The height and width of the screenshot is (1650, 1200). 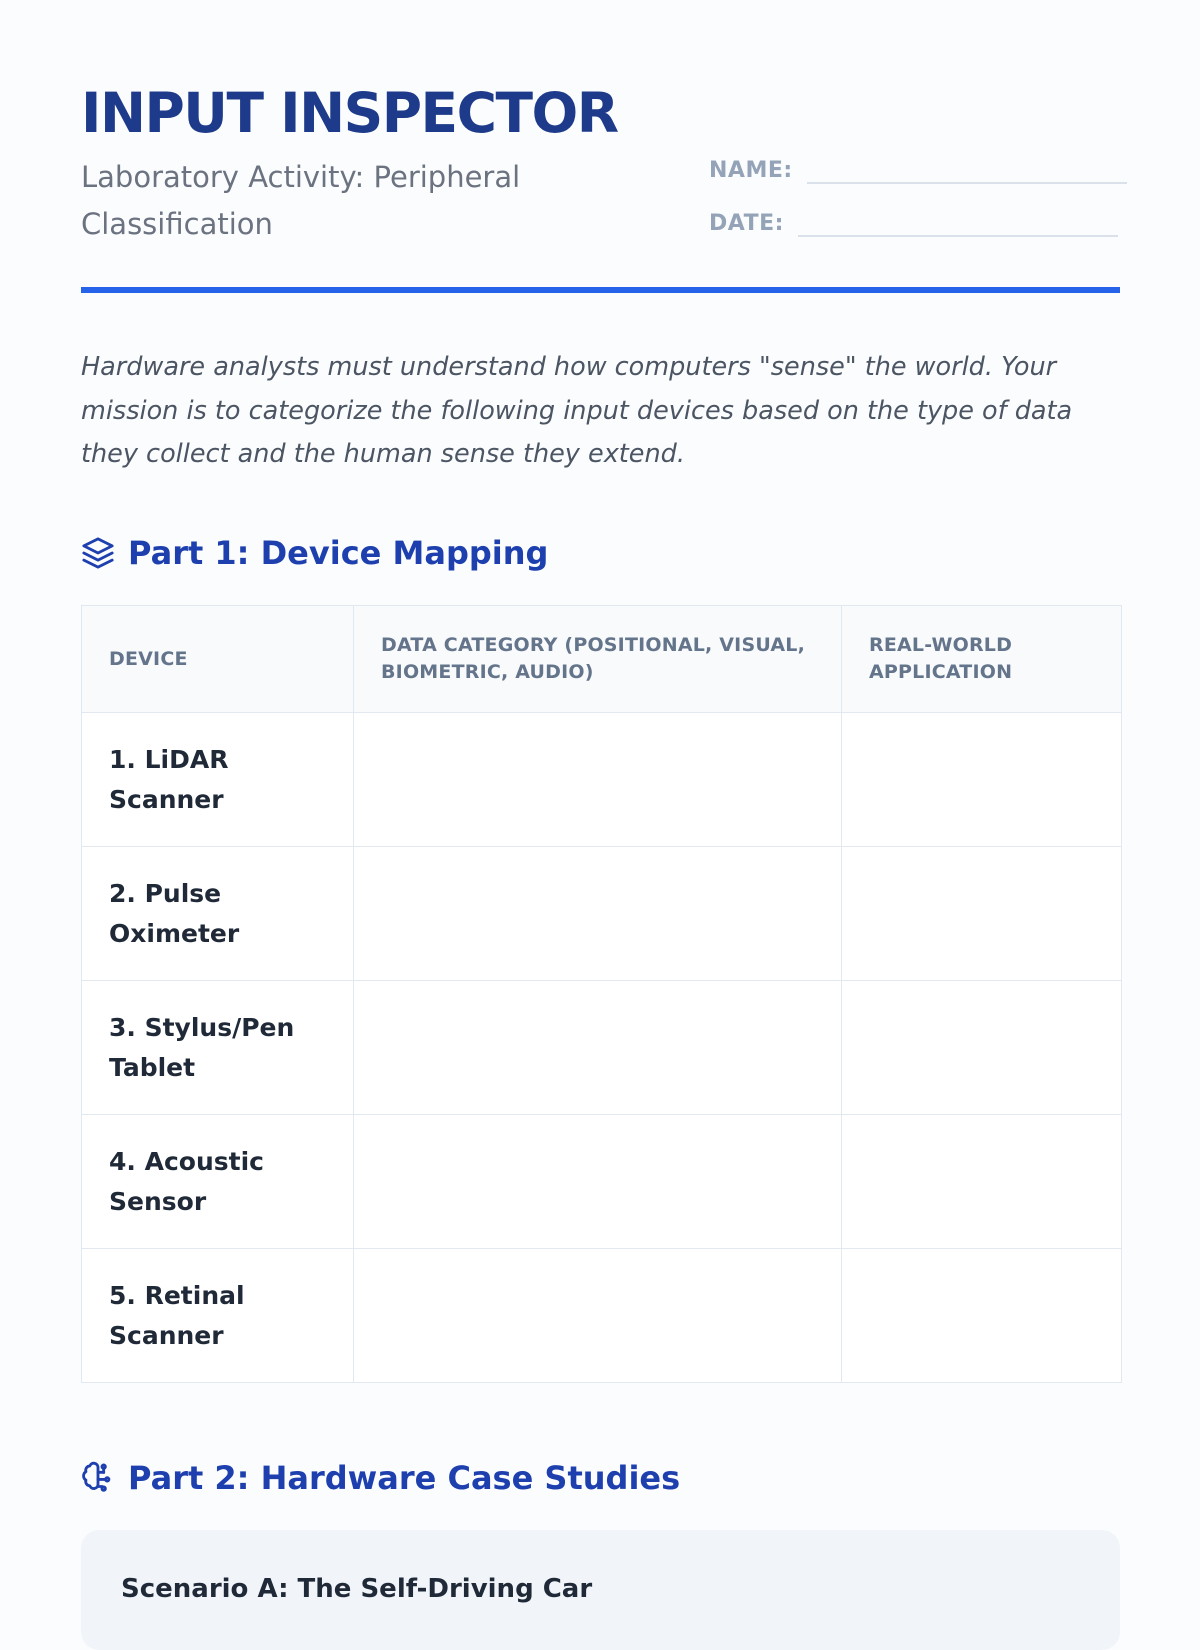 I want to click on device-cell: 4. Acoustic Sensor, so click(x=217, y=1181).